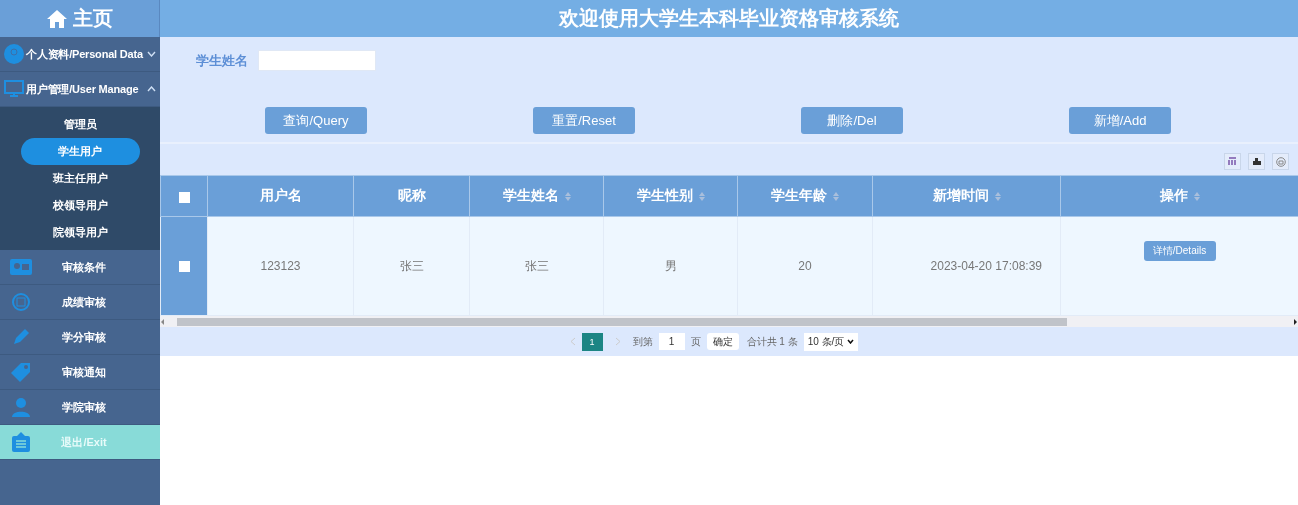 The height and width of the screenshot is (505, 1298). What do you see at coordinates (622, 321) in the screenshot?
I see `scrollbar-thumb` at bounding box center [622, 321].